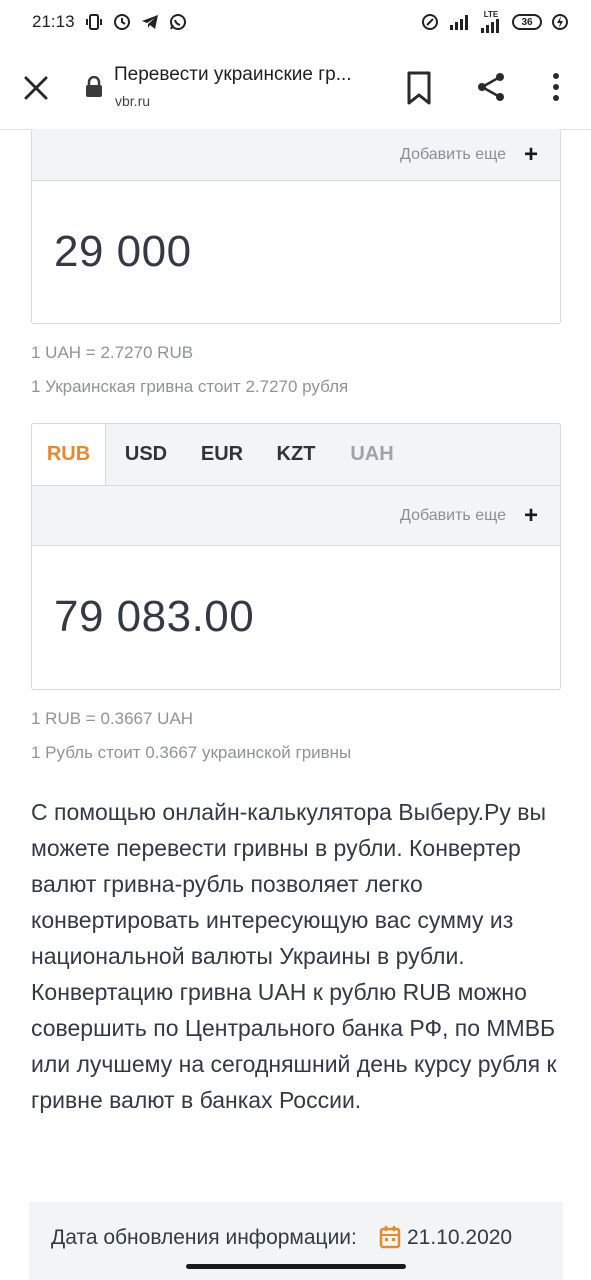 This screenshot has width=591, height=1280. I want to click on whatsapp-icon, so click(177, 22).